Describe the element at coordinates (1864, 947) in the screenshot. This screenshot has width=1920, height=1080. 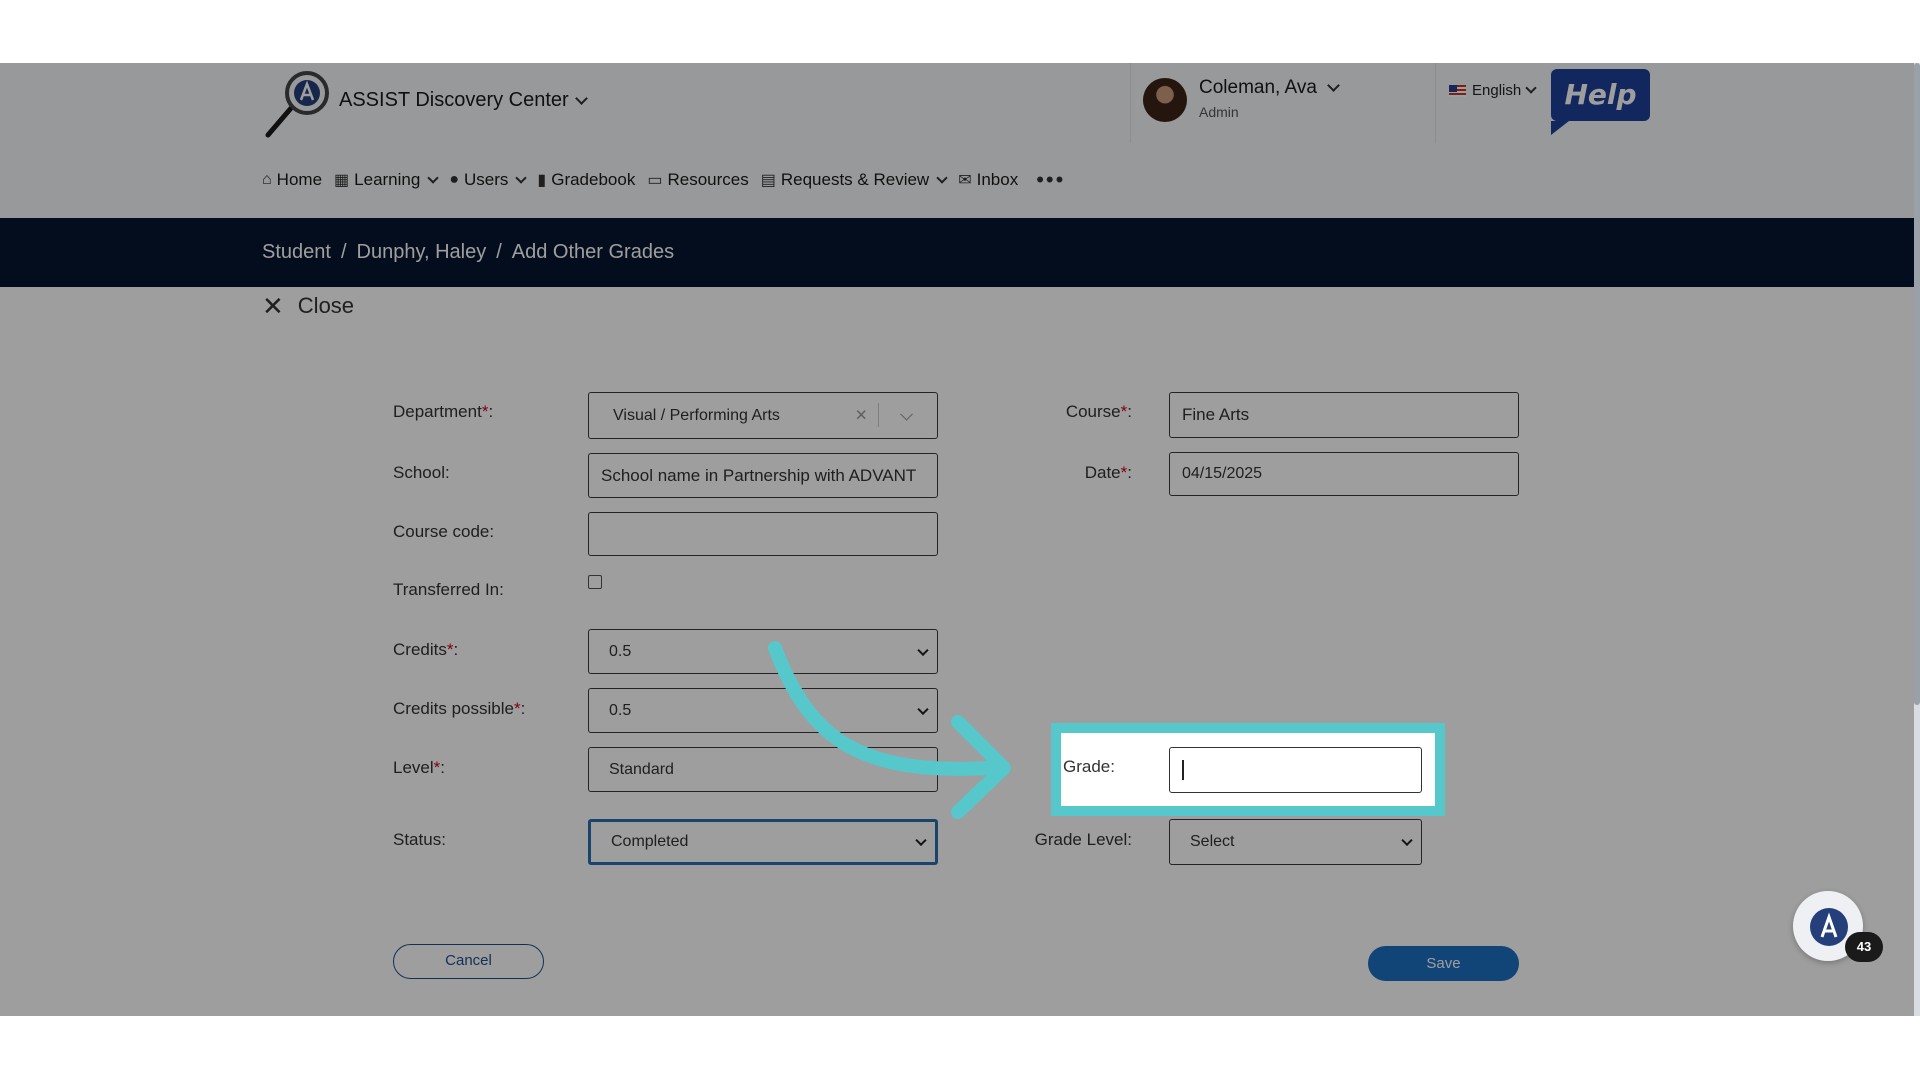
I see `notification-badge: 43` at that location.